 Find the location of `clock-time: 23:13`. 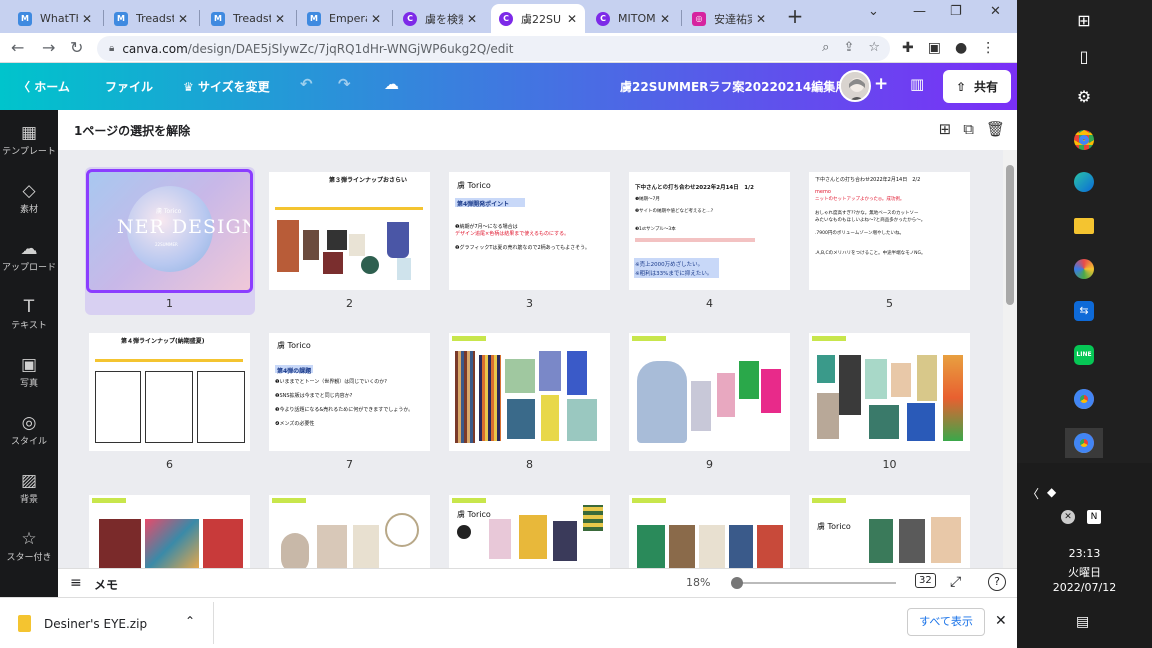

clock-time: 23:13 is located at coordinates (1084, 553).